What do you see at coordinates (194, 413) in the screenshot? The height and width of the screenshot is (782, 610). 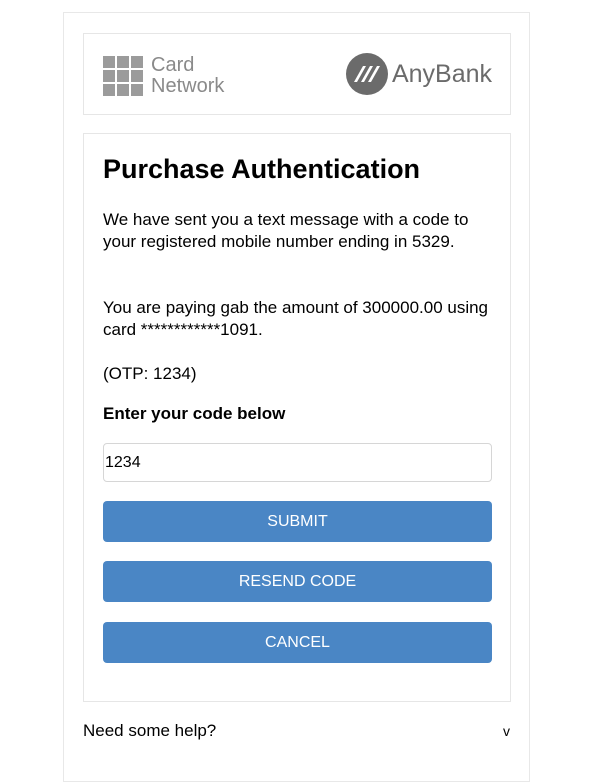 I see `code-label: Enter your code below` at bounding box center [194, 413].